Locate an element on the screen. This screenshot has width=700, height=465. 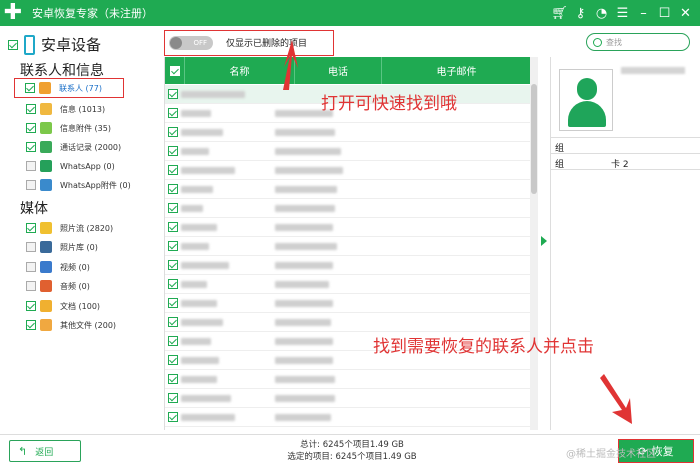
totals: 总计: 6245个项目1.49 GB 选定的项目: 6245个项目1.49 GB is located at coordinates (352, 451).